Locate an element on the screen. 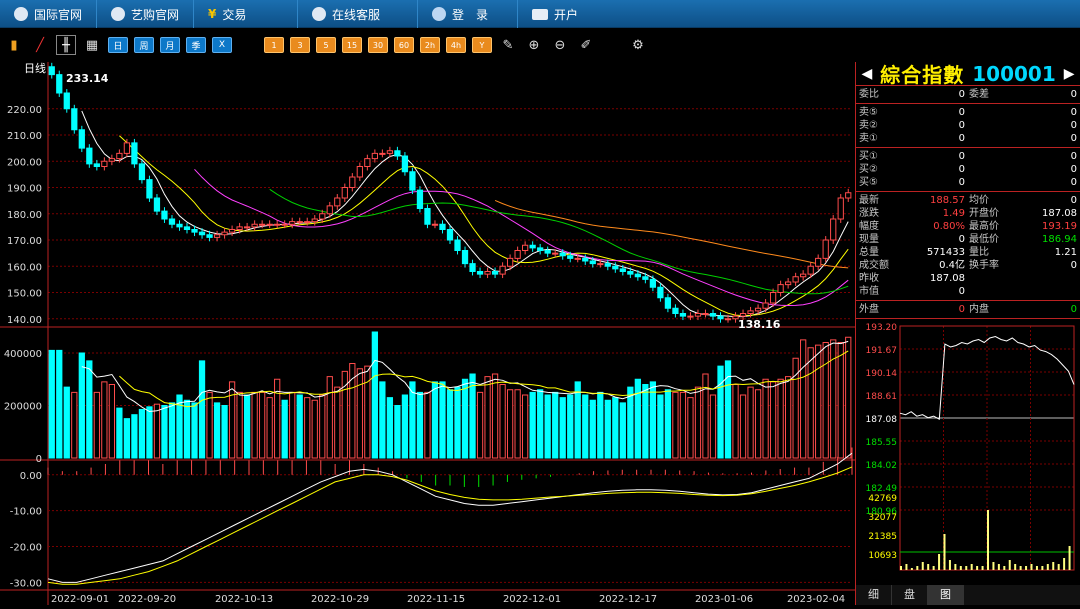 The image size is (1080, 609). line-chart-icon: ╱ is located at coordinates (40, 45).